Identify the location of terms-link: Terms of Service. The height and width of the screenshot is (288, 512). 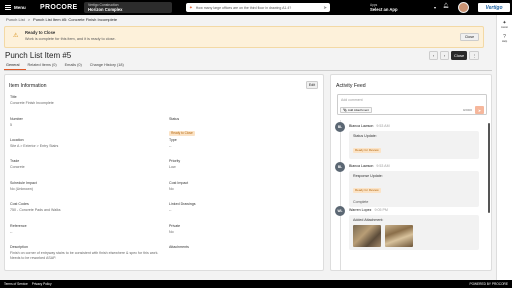
(16, 284).